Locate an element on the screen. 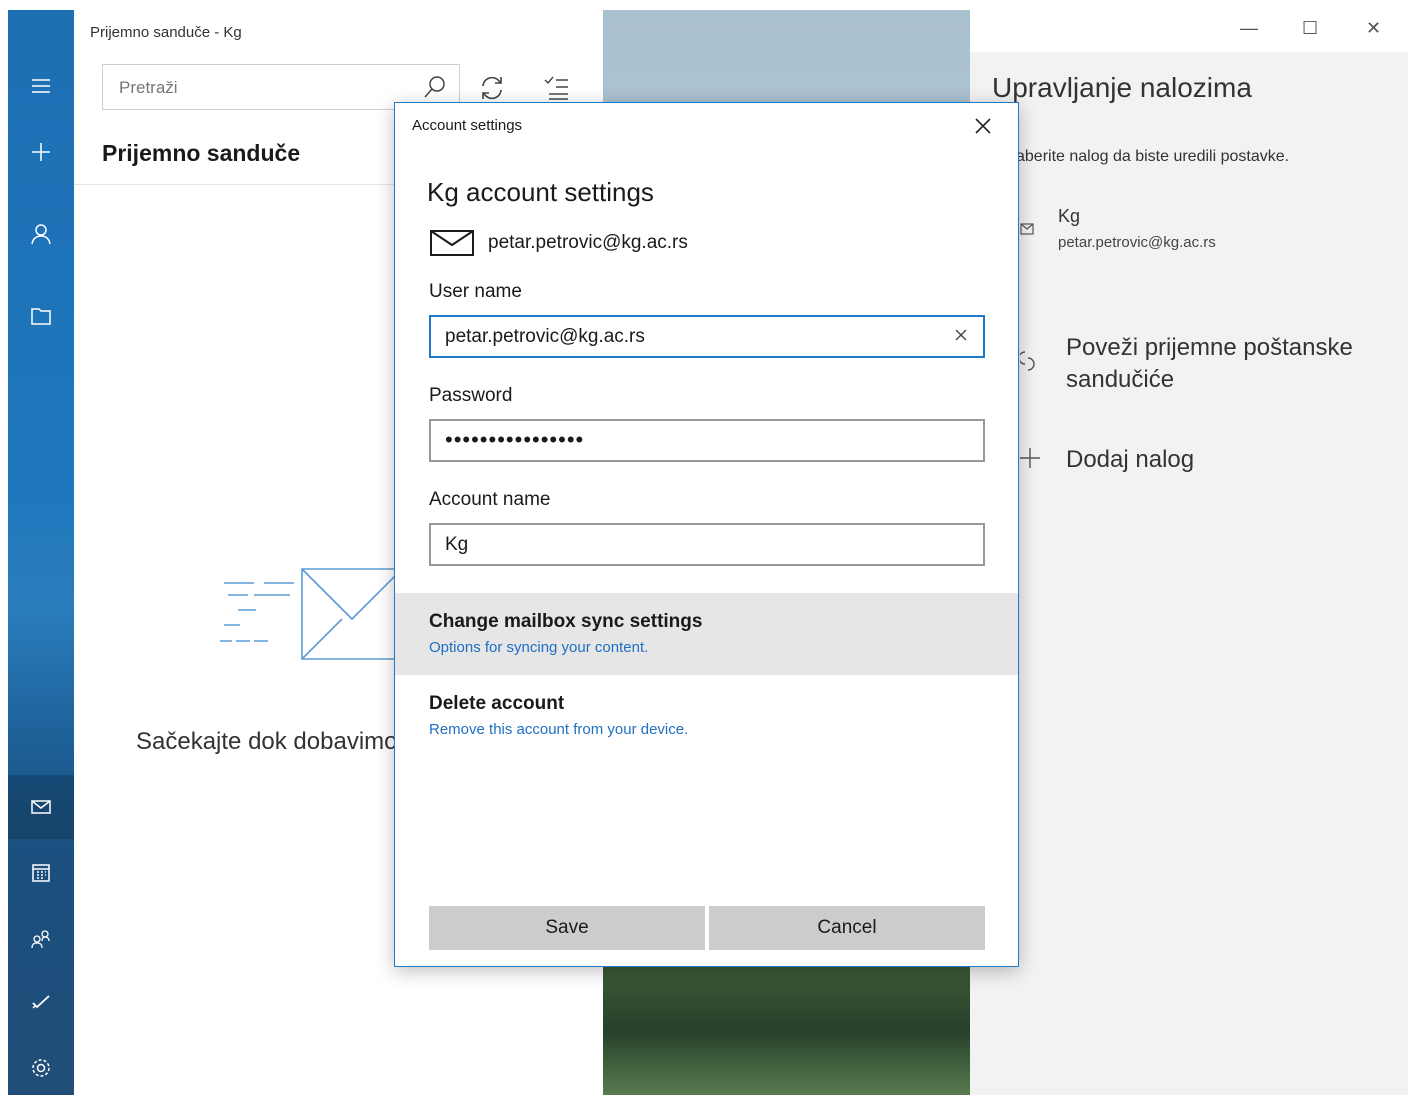  mail-icon is located at coordinates (41, 807).